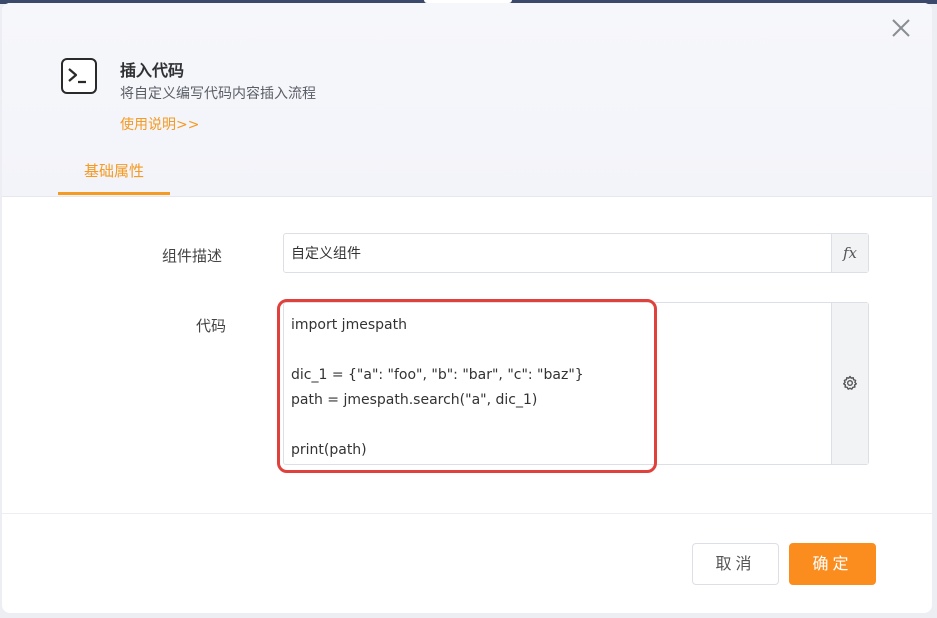 The width and height of the screenshot is (937, 618). Describe the element at coordinates (849, 253) in the screenshot. I see `fx-button: fx` at that location.